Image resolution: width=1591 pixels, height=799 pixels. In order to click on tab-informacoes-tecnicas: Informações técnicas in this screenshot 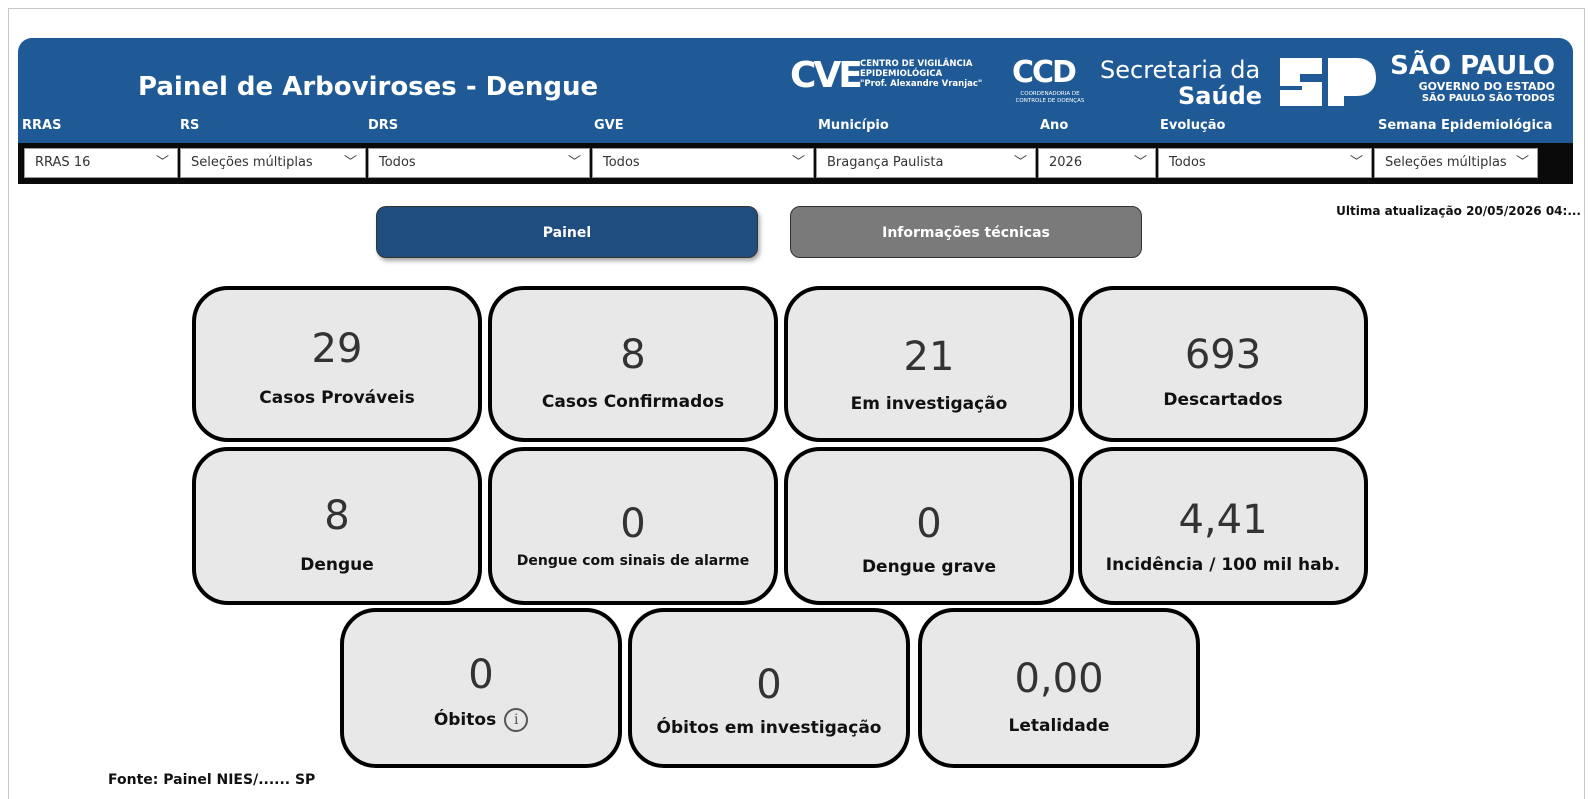, I will do `click(966, 232)`.